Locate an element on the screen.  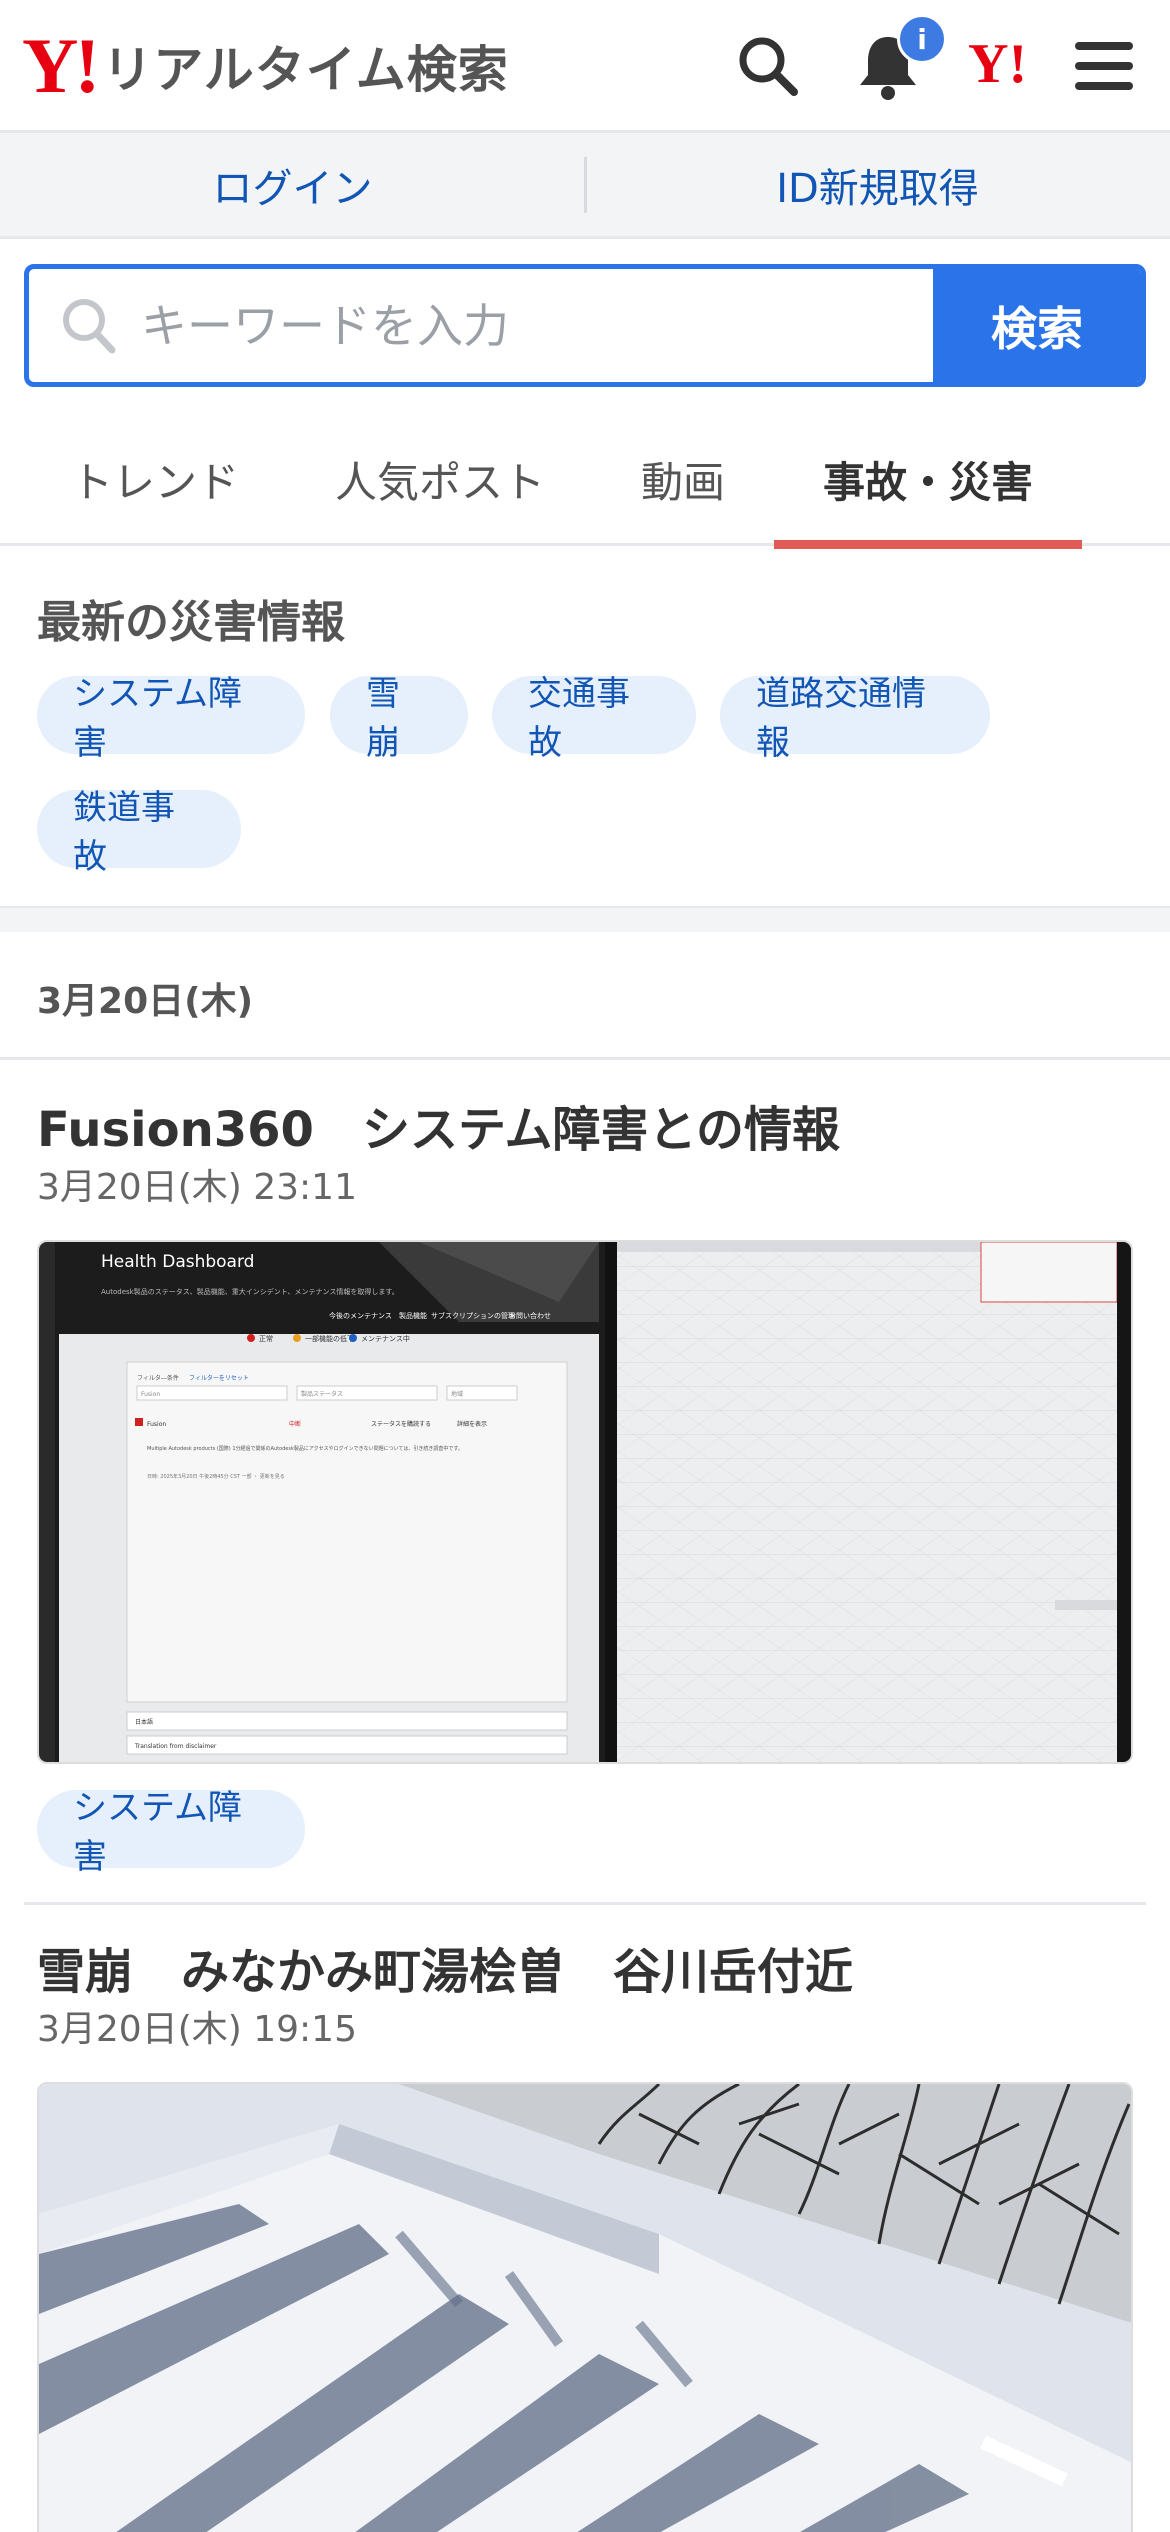
search-field is located at coordinates (481, 325).